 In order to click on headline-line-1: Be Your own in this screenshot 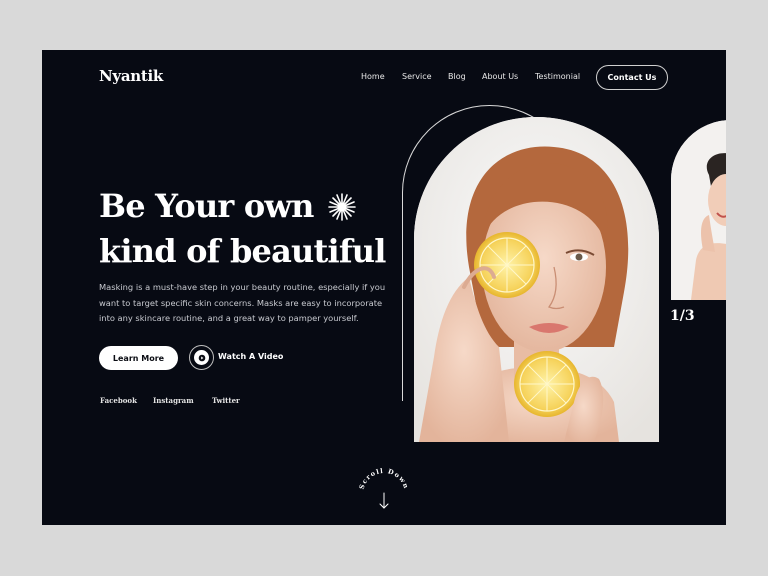, I will do `click(206, 206)`.